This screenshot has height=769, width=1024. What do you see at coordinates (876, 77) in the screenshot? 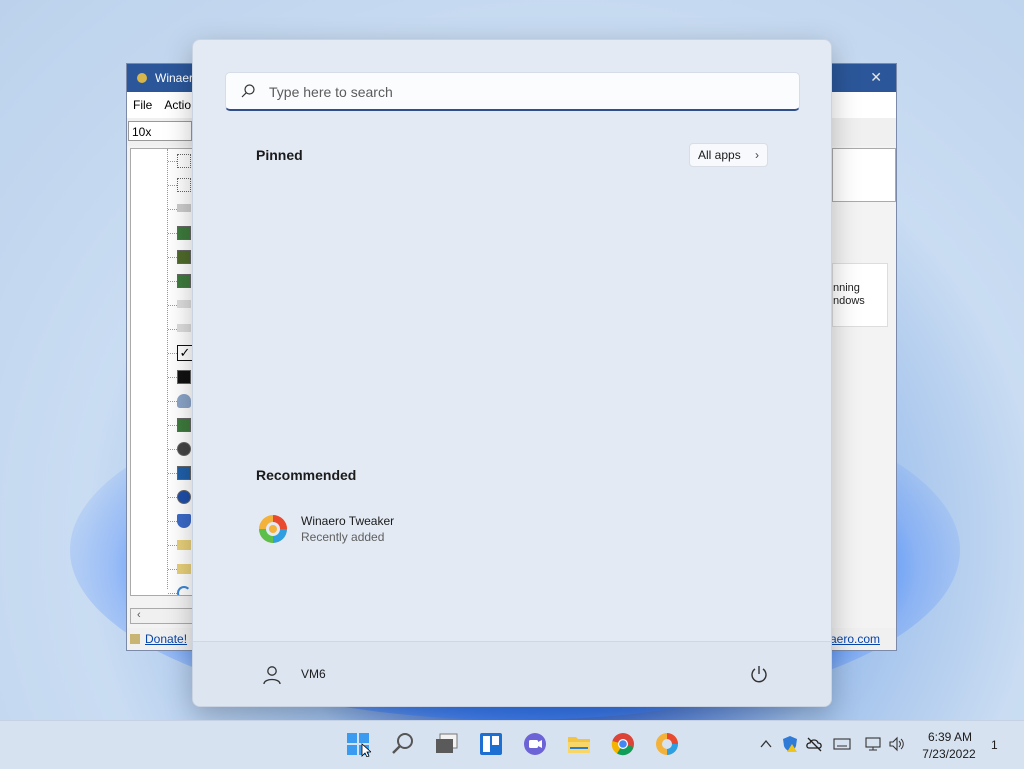
I see `close-icon: ✕` at bounding box center [876, 77].